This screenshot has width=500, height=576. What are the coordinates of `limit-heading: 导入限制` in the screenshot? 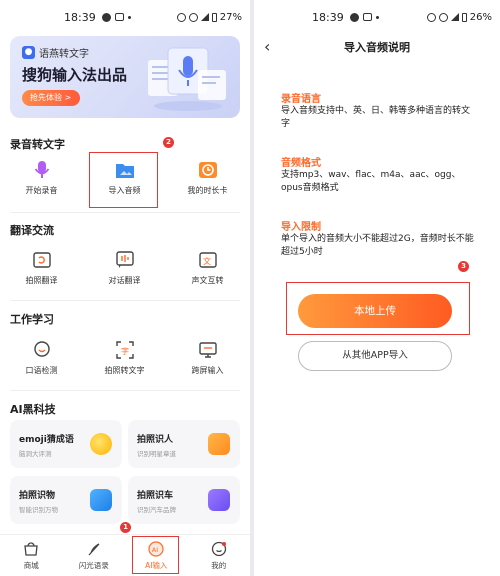 It's located at (301, 227).